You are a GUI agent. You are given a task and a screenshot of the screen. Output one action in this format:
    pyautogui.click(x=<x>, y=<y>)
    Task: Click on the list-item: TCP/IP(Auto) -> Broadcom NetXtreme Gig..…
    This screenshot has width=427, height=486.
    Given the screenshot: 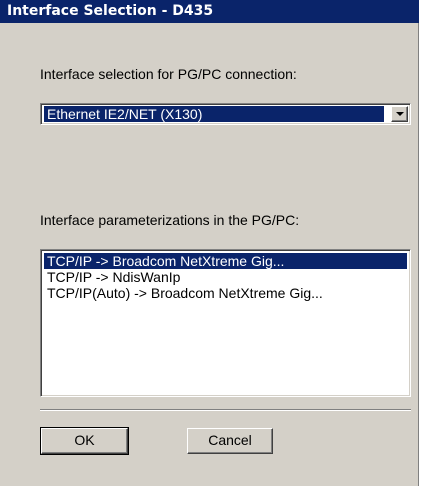 What is the action you would take?
    pyautogui.click(x=225, y=293)
    